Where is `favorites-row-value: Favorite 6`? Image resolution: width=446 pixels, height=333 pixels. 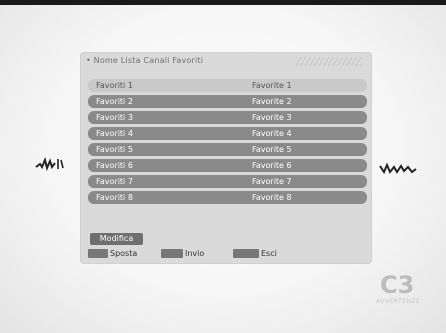
favorites-row-value: Favorite 6 is located at coordinates (272, 165).